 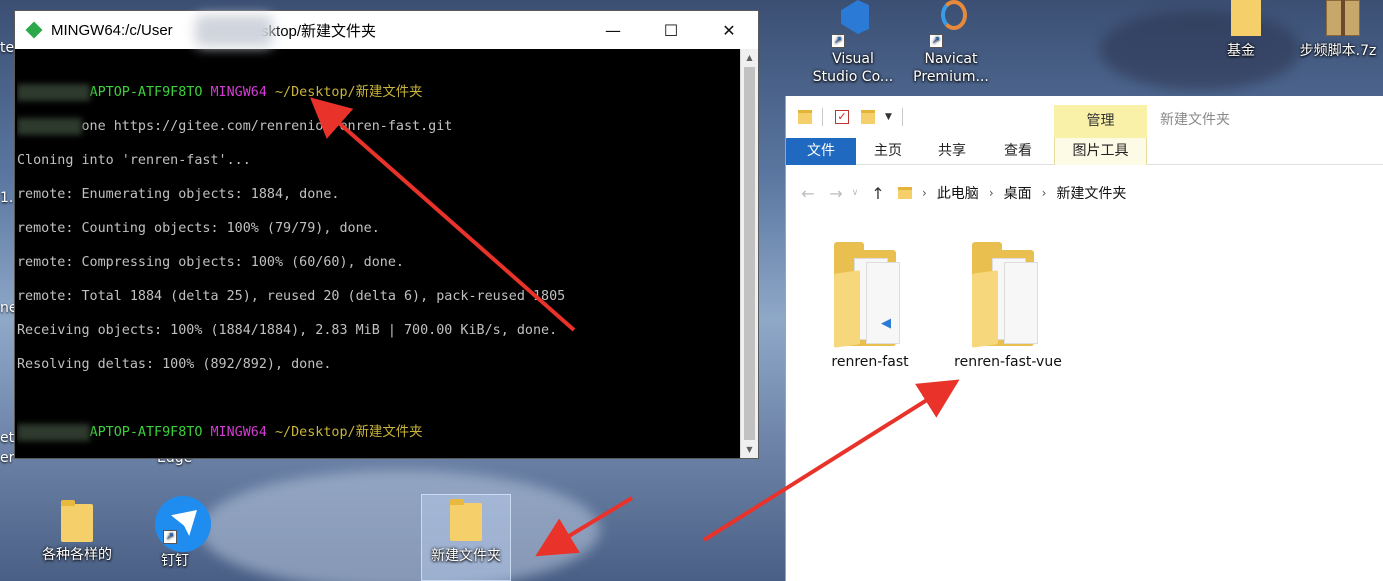 What do you see at coordinates (831, 460) in the screenshot?
I see `arrow-to-renren-fast-vue` at bounding box center [831, 460].